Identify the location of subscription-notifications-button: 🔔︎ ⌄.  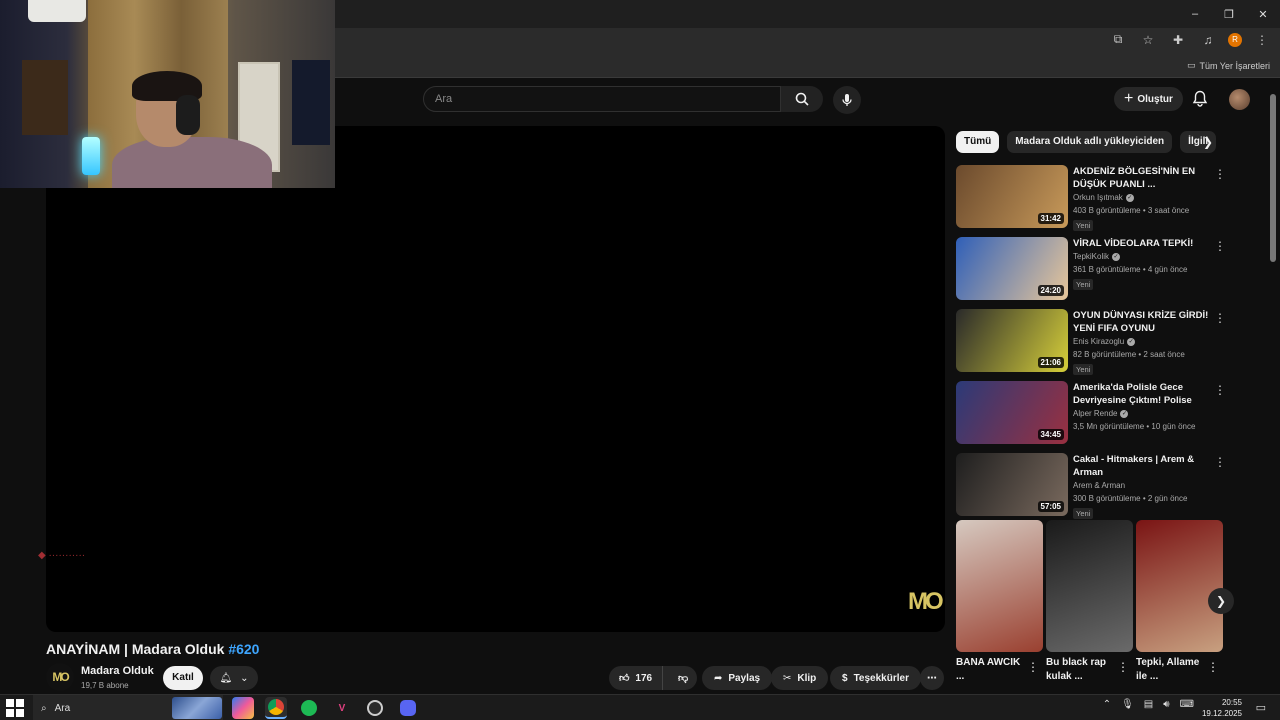
(234, 678).